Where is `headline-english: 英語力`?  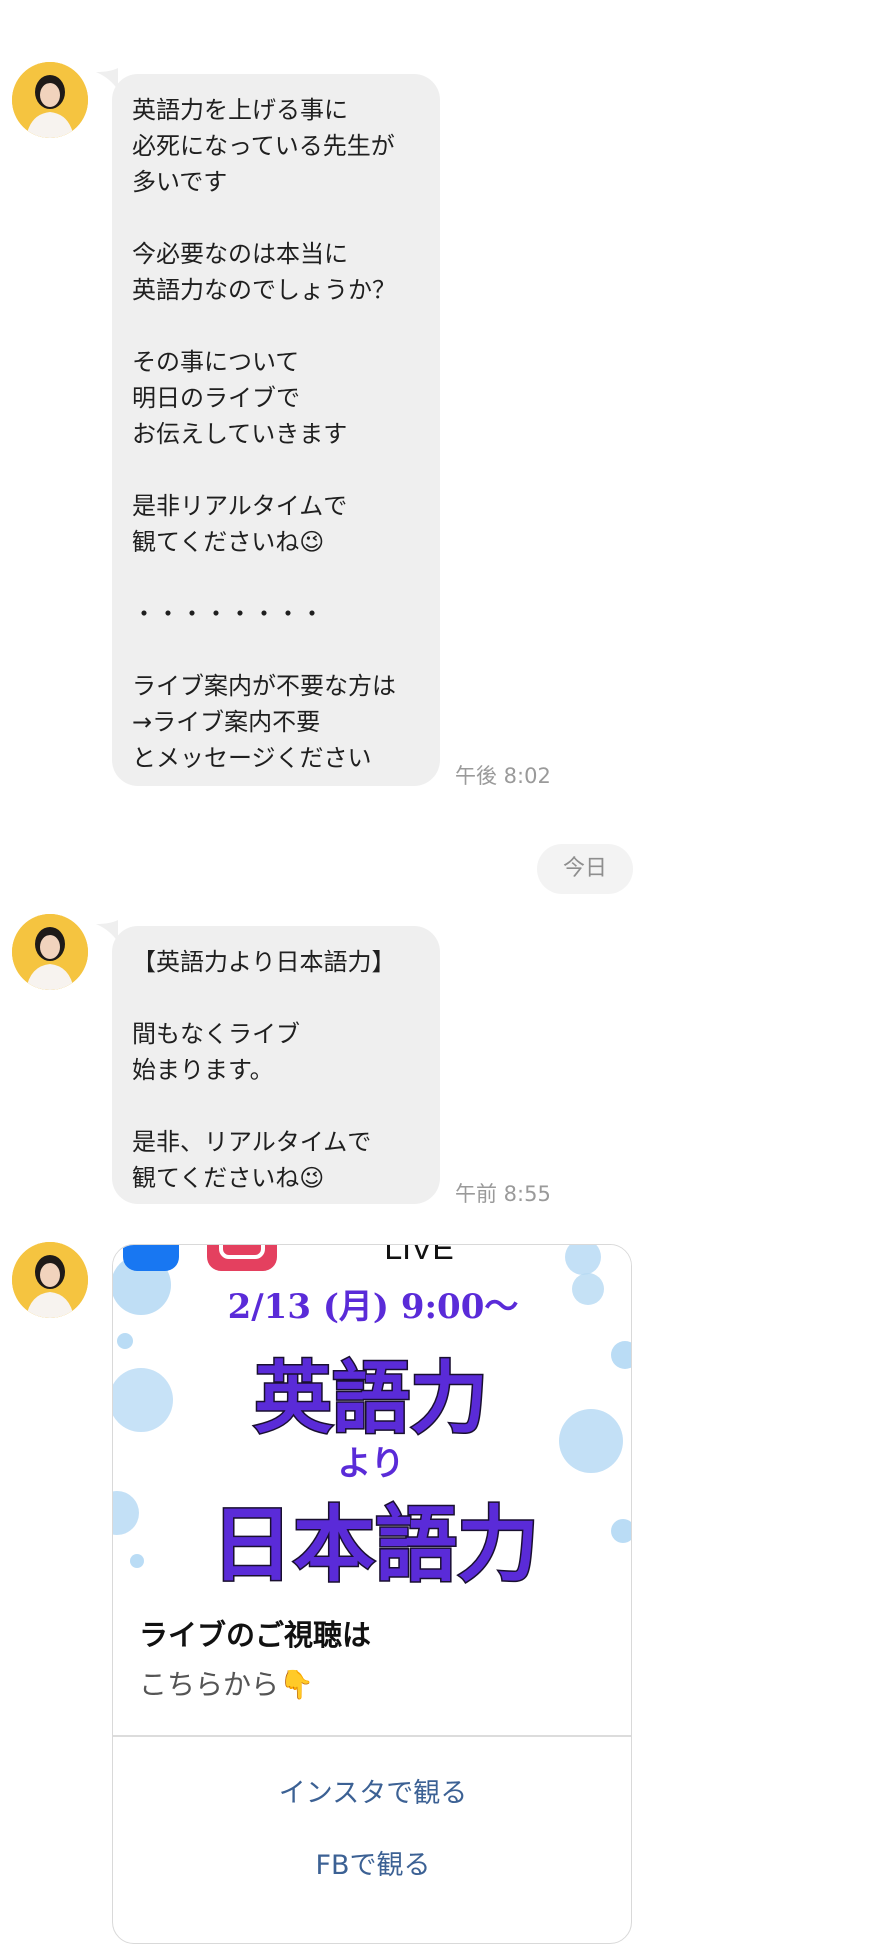
headline-english: 英語力 is located at coordinates (371, 1399).